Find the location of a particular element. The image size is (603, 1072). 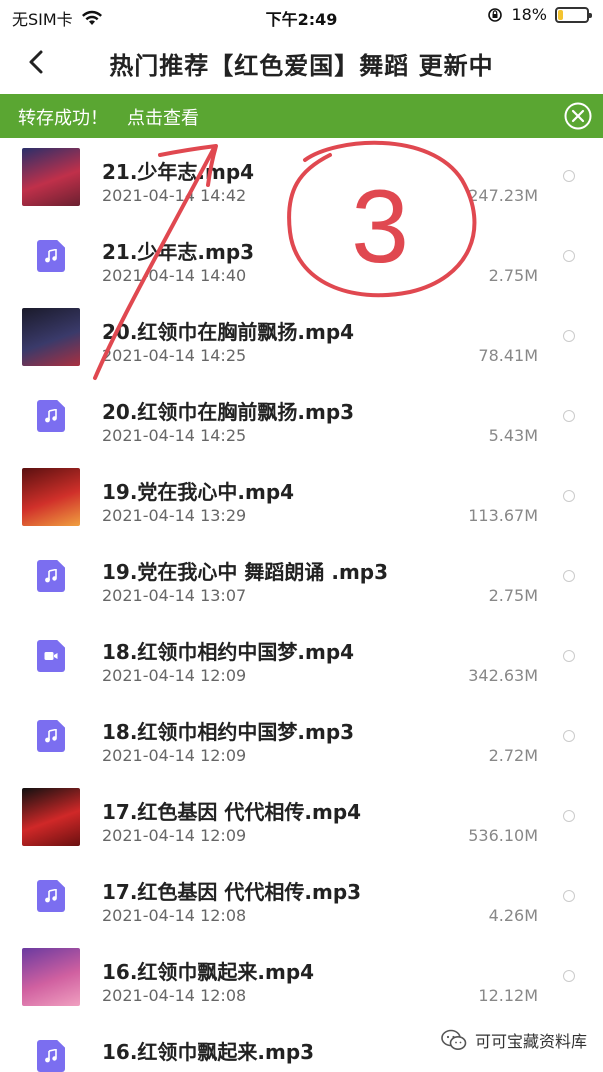

orientation-lock-icon is located at coordinates (495, 14).